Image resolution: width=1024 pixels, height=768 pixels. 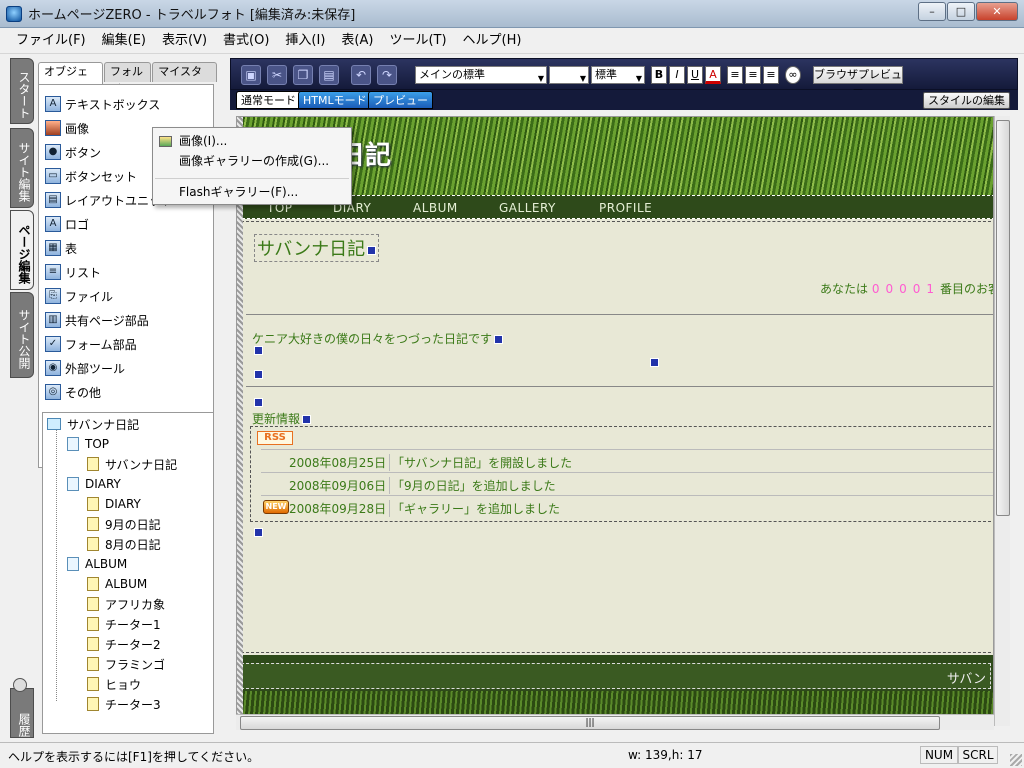 What do you see at coordinates (70, 79) in the screenshot?
I see `tab-objects: オブジェクト` at bounding box center [70, 79].